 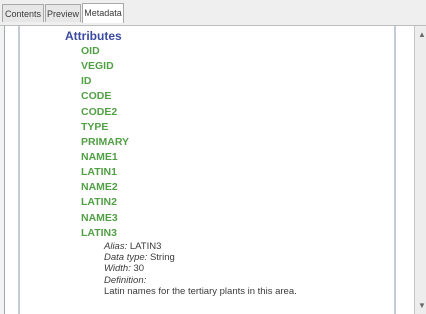 I want to click on alias-label: Alias:, so click(x=116, y=246).